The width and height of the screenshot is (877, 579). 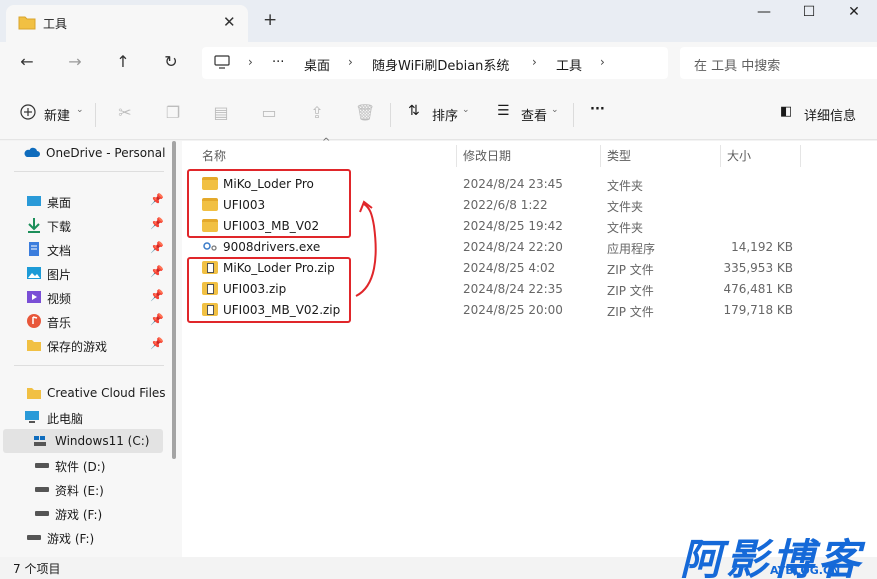 I want to click on column-header-name: 名称, so click(x=214, y=155).